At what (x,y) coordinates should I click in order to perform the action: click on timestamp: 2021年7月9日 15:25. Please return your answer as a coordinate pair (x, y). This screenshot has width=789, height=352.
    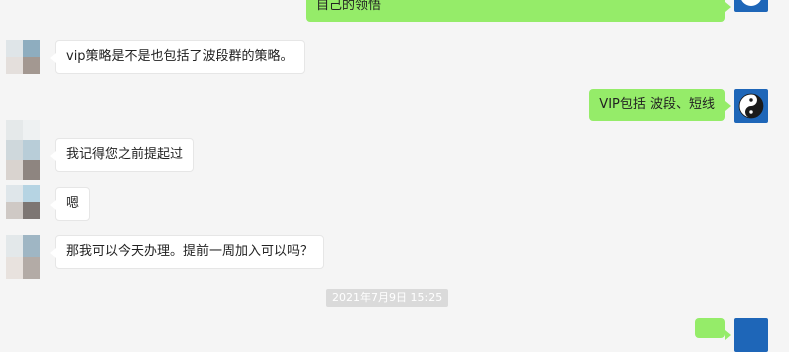
    Looking at the image, I should click on (387, 298).